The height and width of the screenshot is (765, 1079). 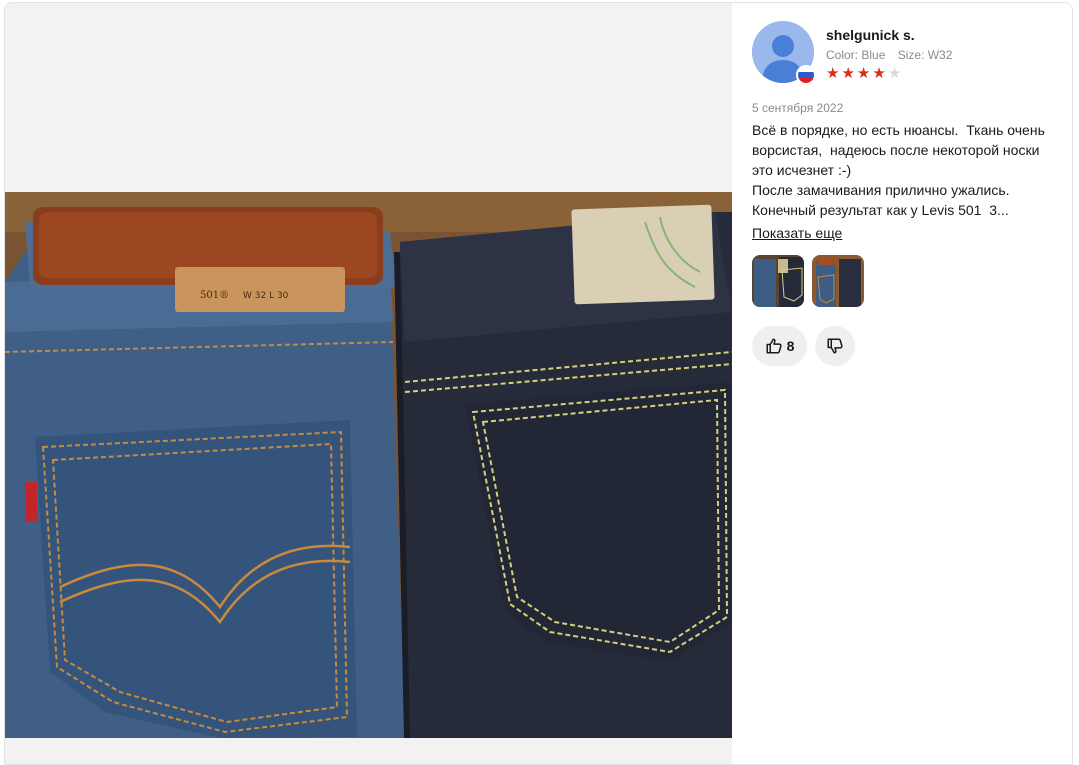 I want to click on russia-flag-icon, so click(x=806, y=75).